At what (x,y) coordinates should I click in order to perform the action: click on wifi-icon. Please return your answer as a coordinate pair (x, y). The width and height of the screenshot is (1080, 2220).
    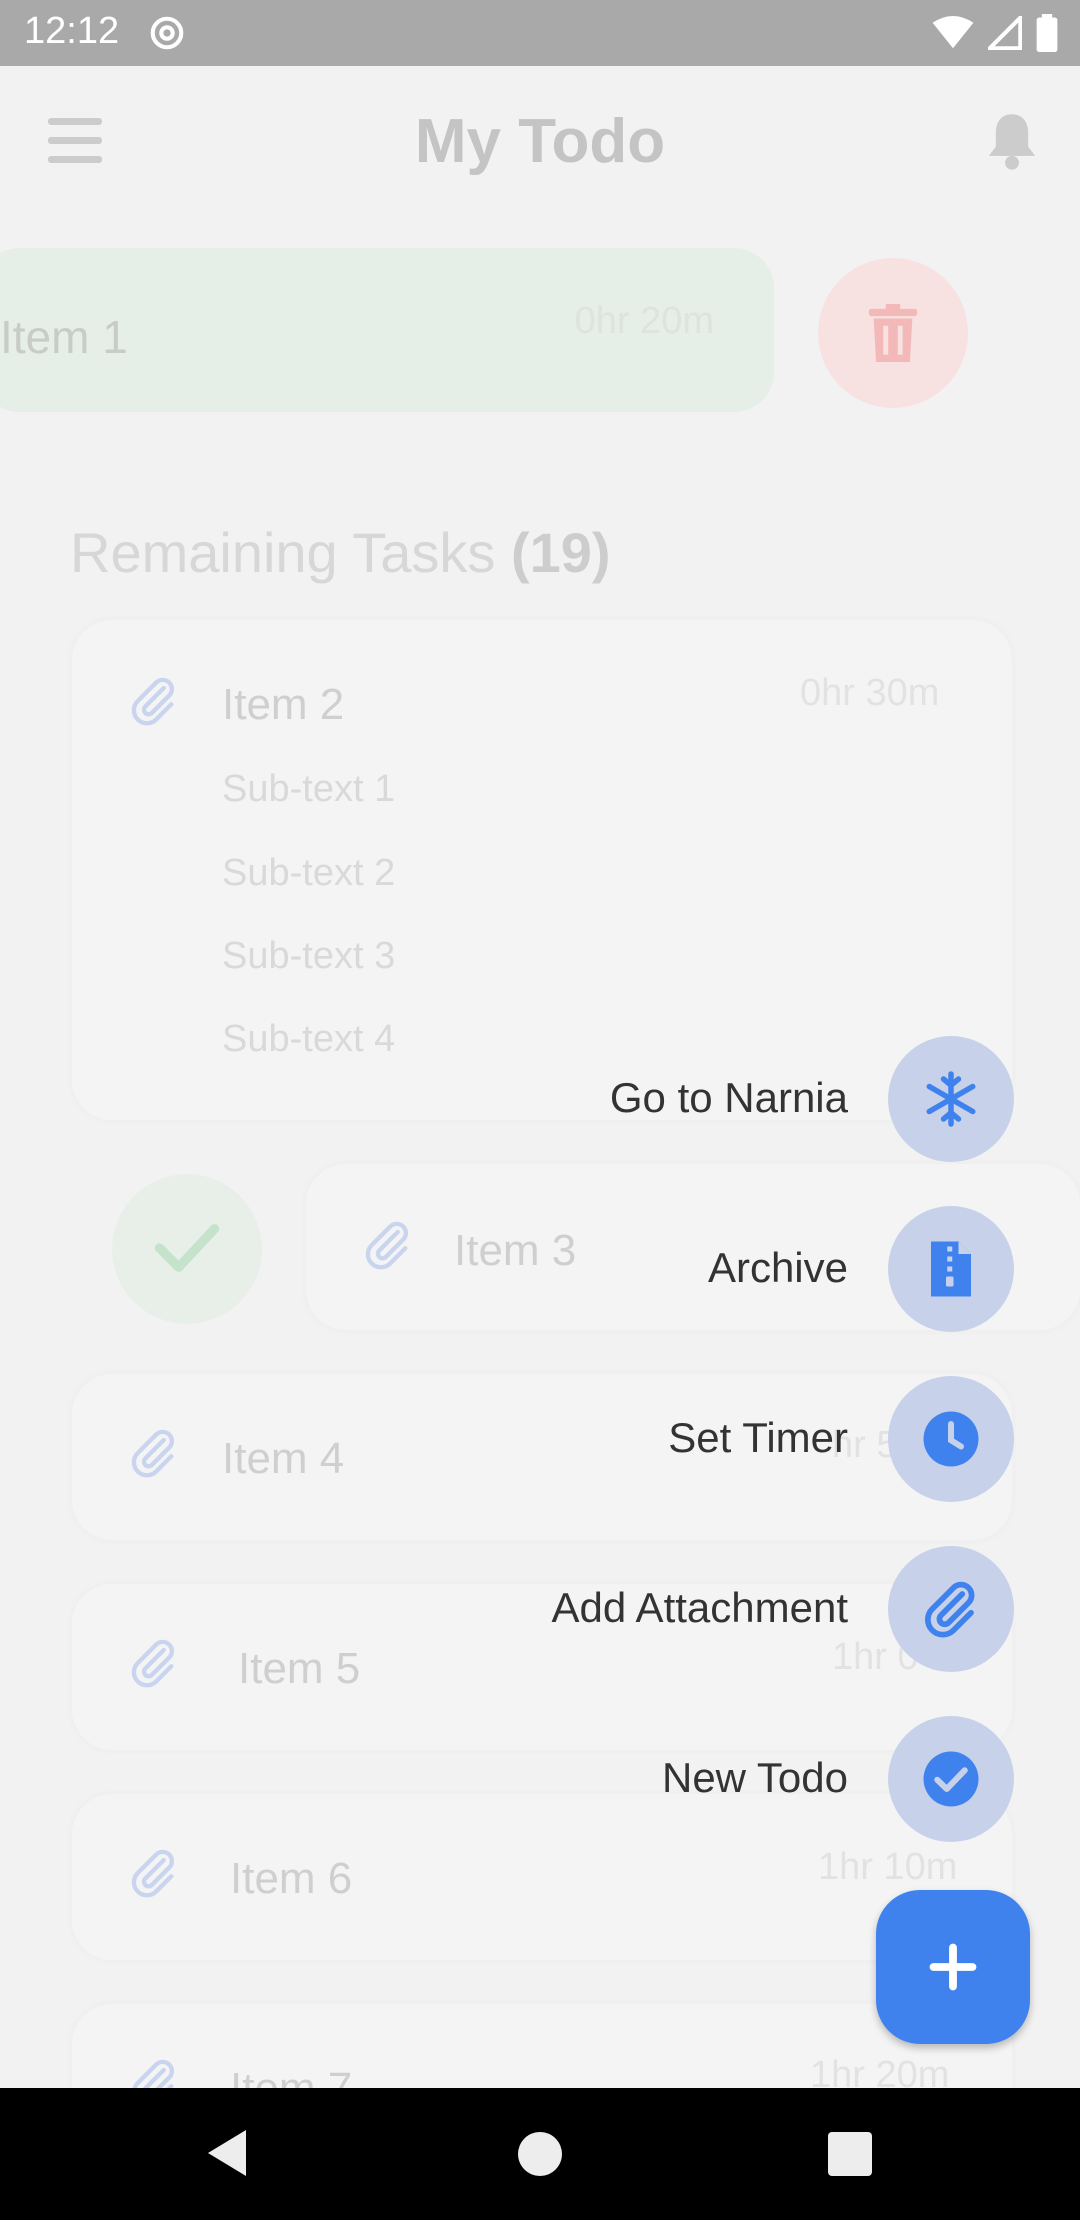
    Looking at the image, I should click on (953, 32).